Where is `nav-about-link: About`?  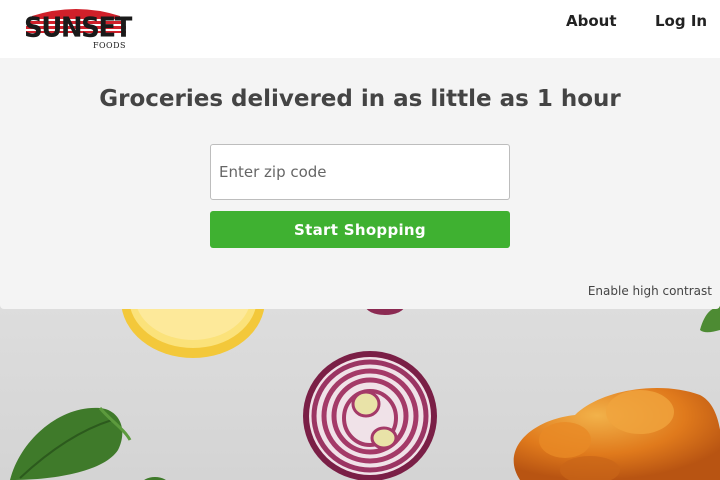
nav-about-link: About is located at coordinates (591, 21).